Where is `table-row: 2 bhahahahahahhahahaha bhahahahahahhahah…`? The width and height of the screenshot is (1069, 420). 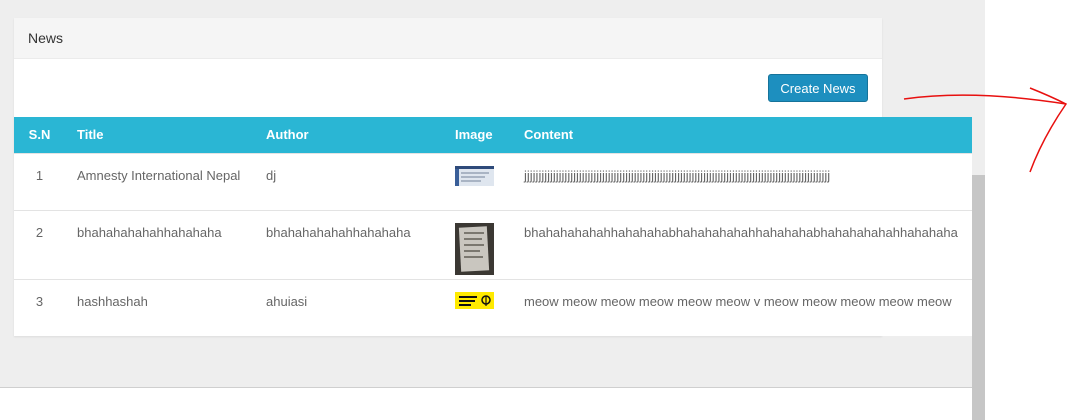
table-row: 2 bhahahahahahhahahaha bhahahahahahhahah… is located at coordinates (493, 244).